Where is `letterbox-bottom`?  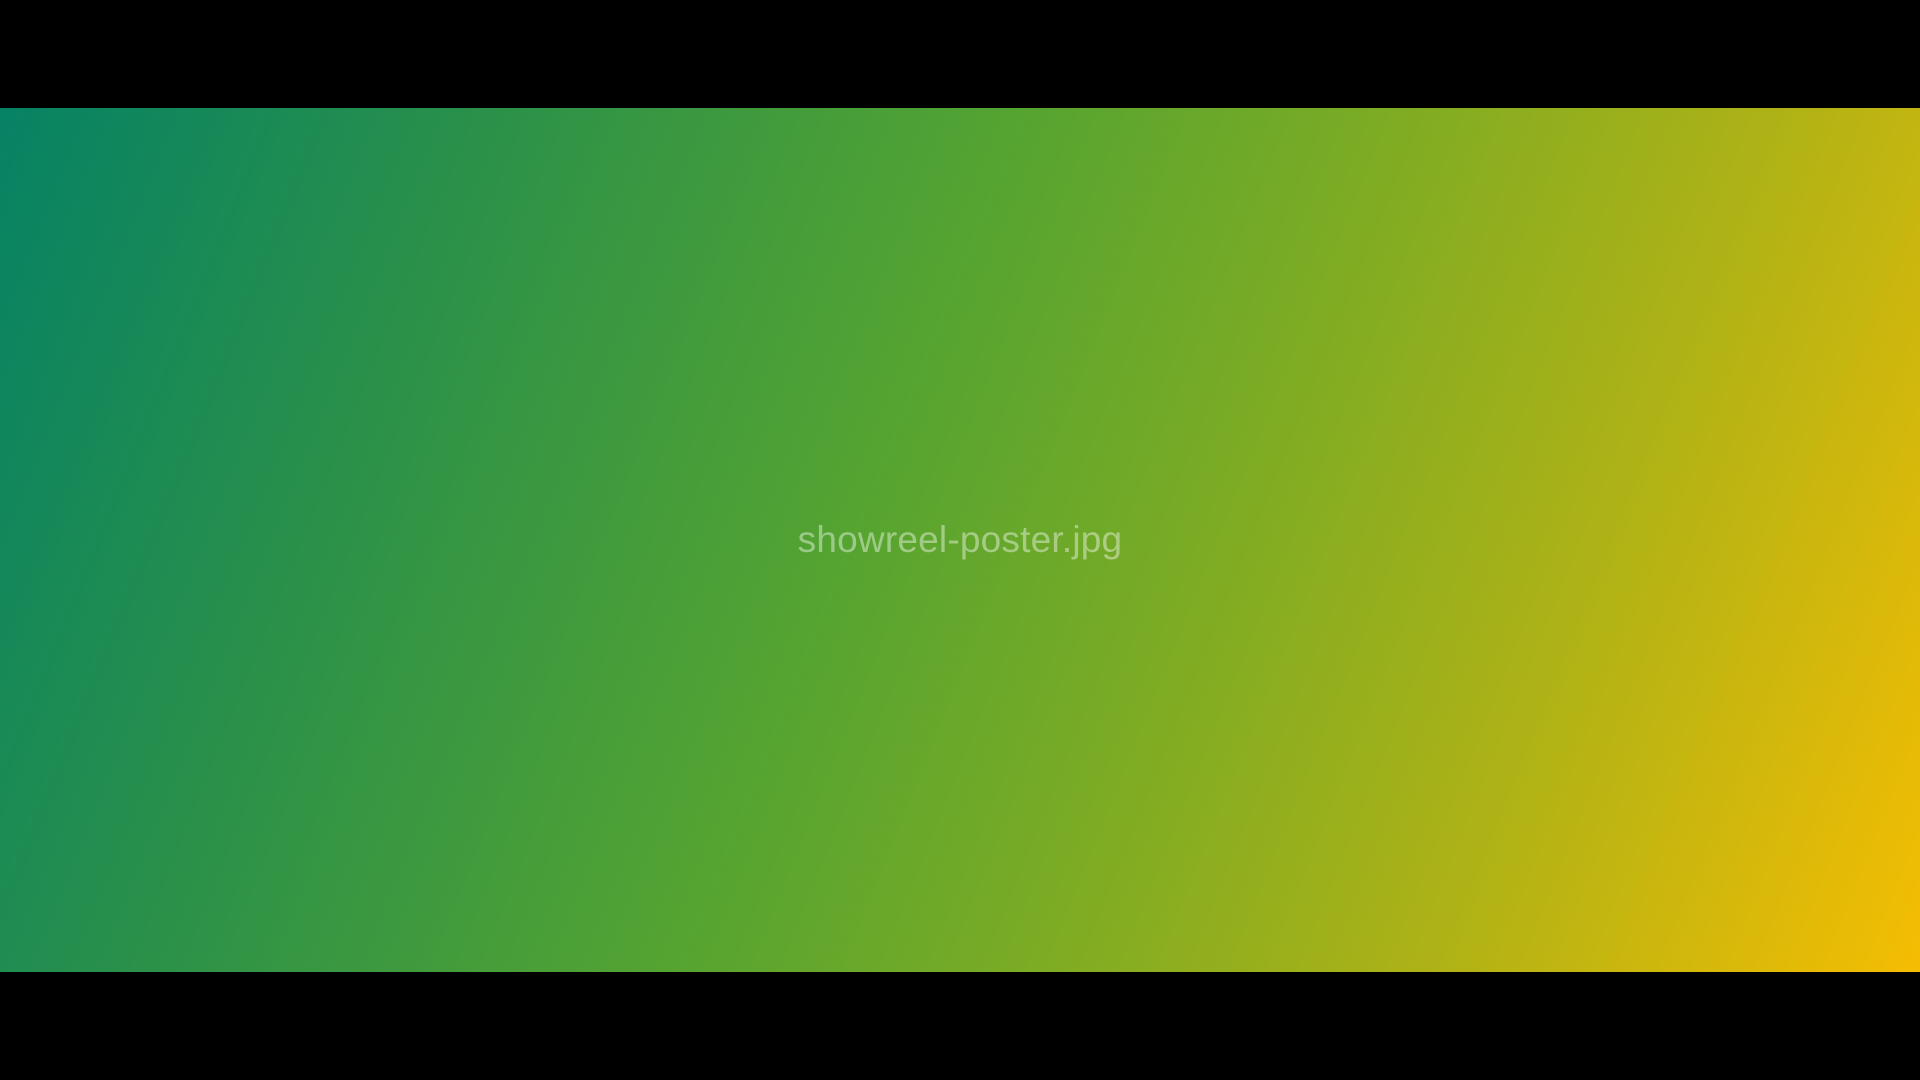
letterbox-bottom is located at coordinates (960, 1026).